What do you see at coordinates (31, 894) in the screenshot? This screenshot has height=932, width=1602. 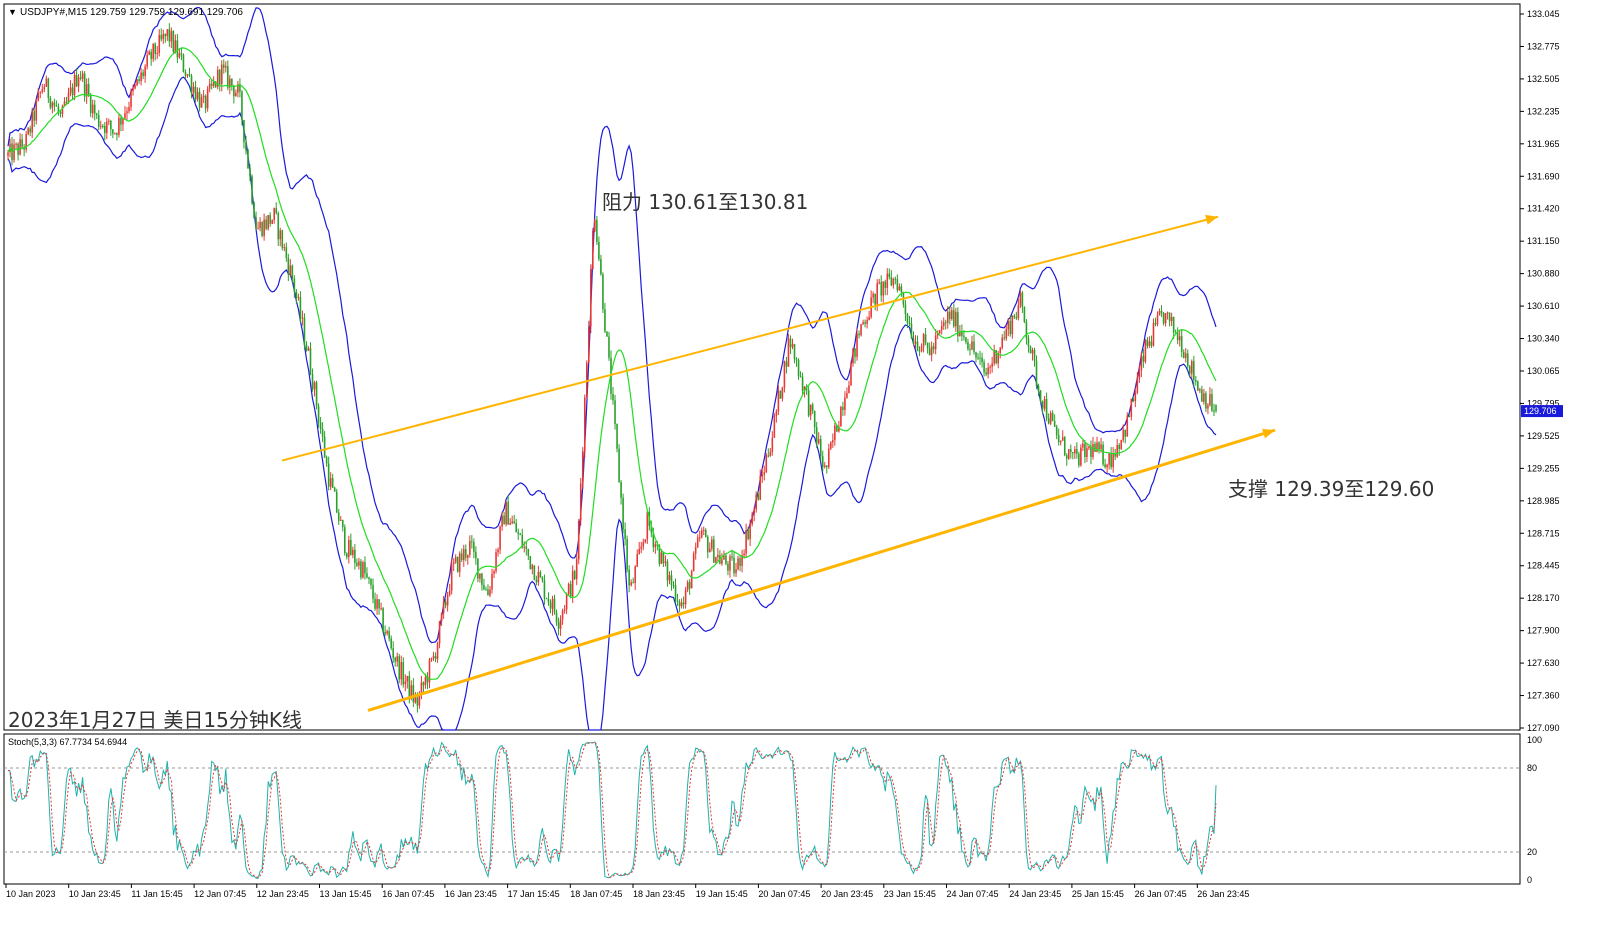 I see `time-tick-label: 10 Jan 2023` at bounding box center [31, 894].